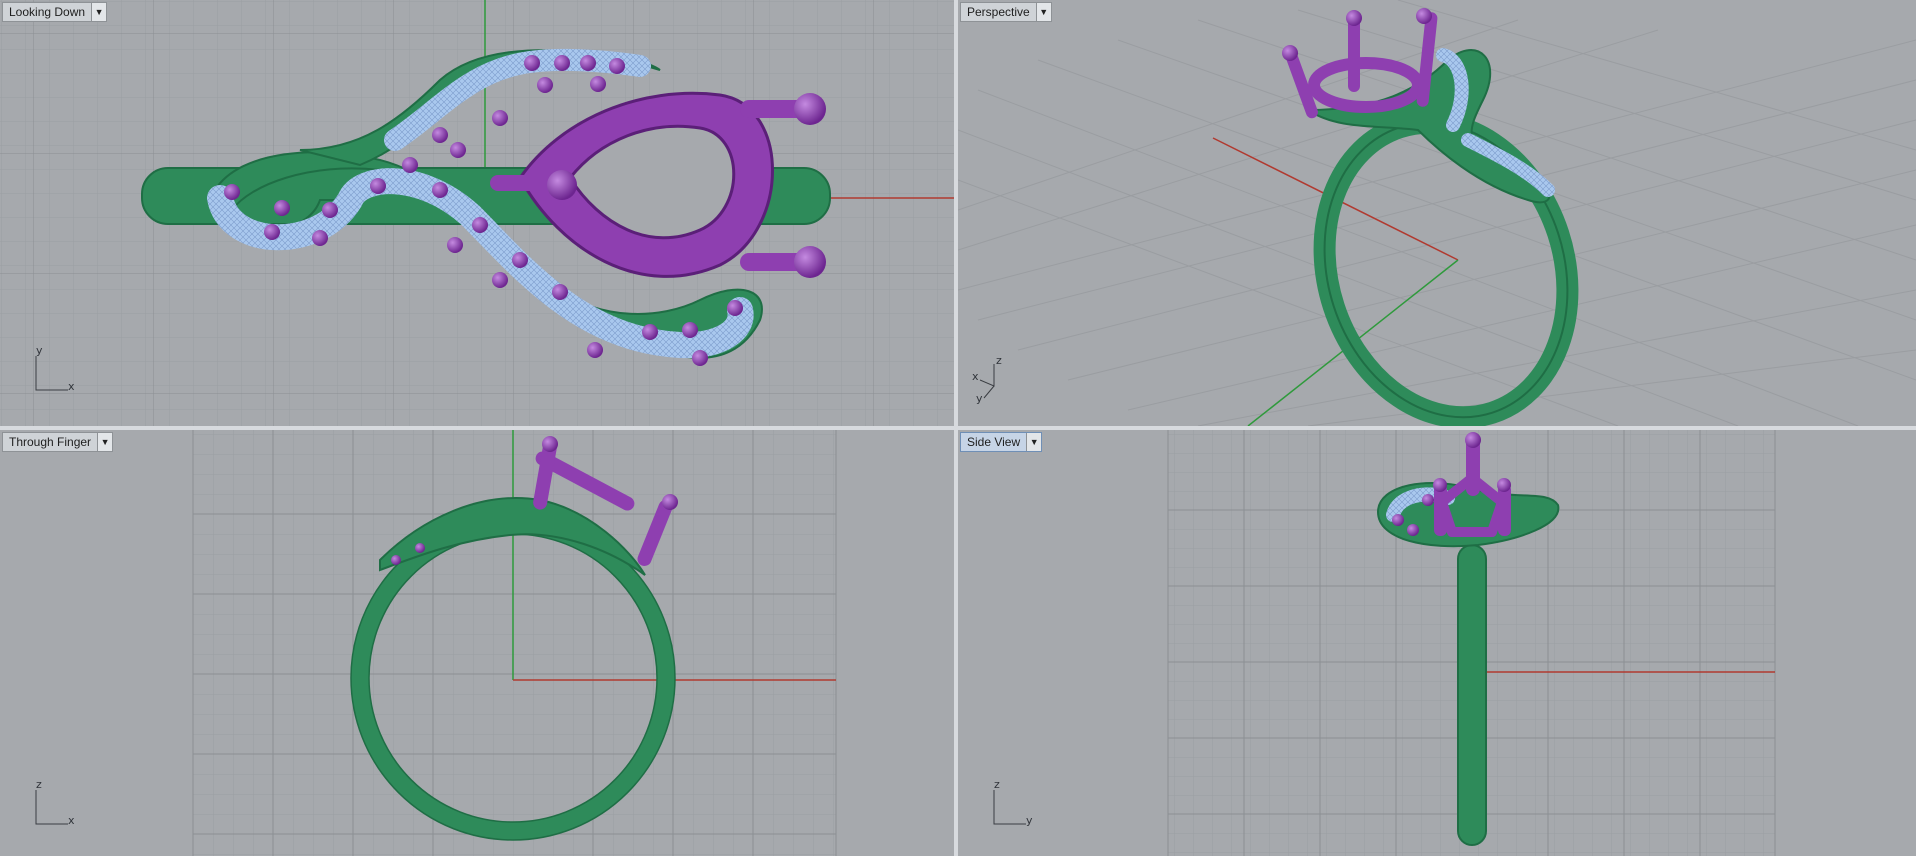 The image size is (1916, 856). Describe the element at coordinates (57, 371) in the screenshot. I see `axis-triad: y x` at that location.